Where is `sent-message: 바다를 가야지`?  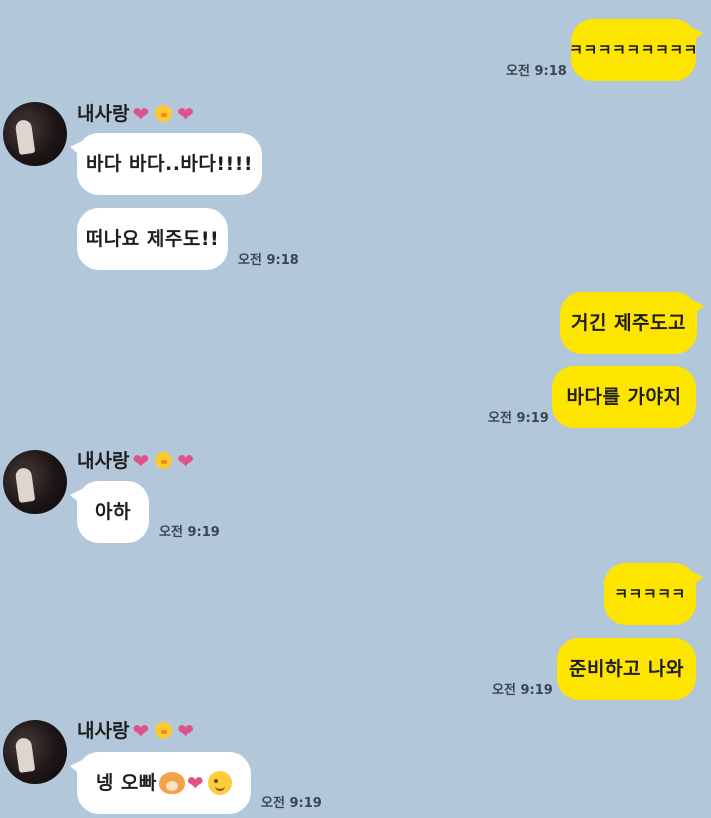
sent-message: 바다를 가야지 is located at coordinates (624, 397).